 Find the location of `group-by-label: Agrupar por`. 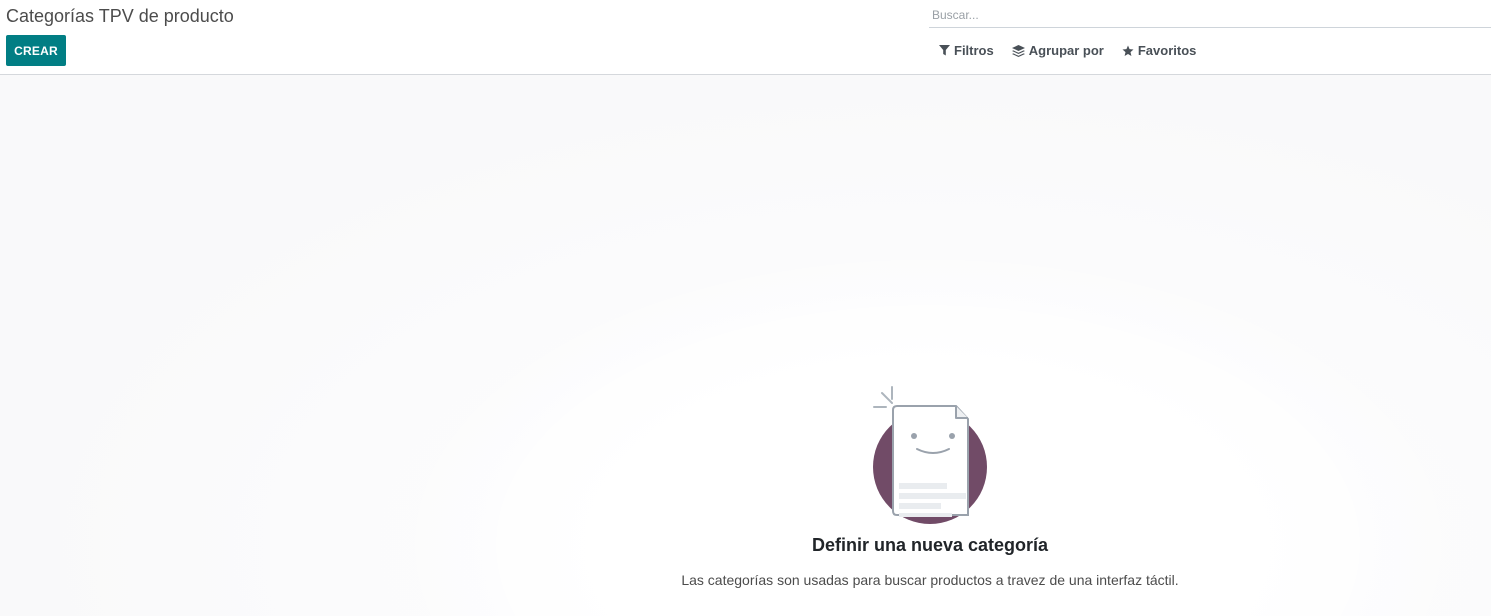

group-by-label: Agrupar por is located at coordinates (1066, 50).